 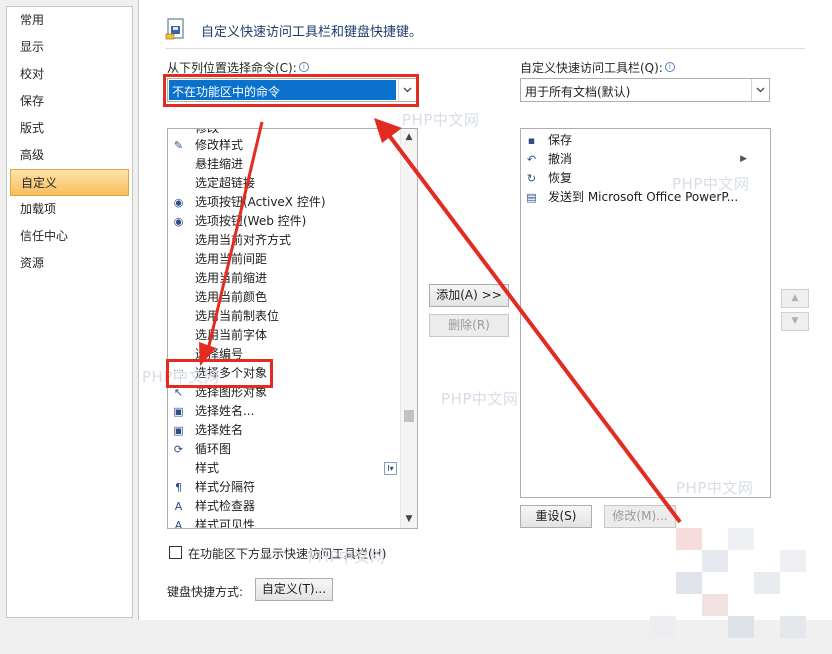 I want to click on dialog-bottom-area, so click(x=416, y=637).